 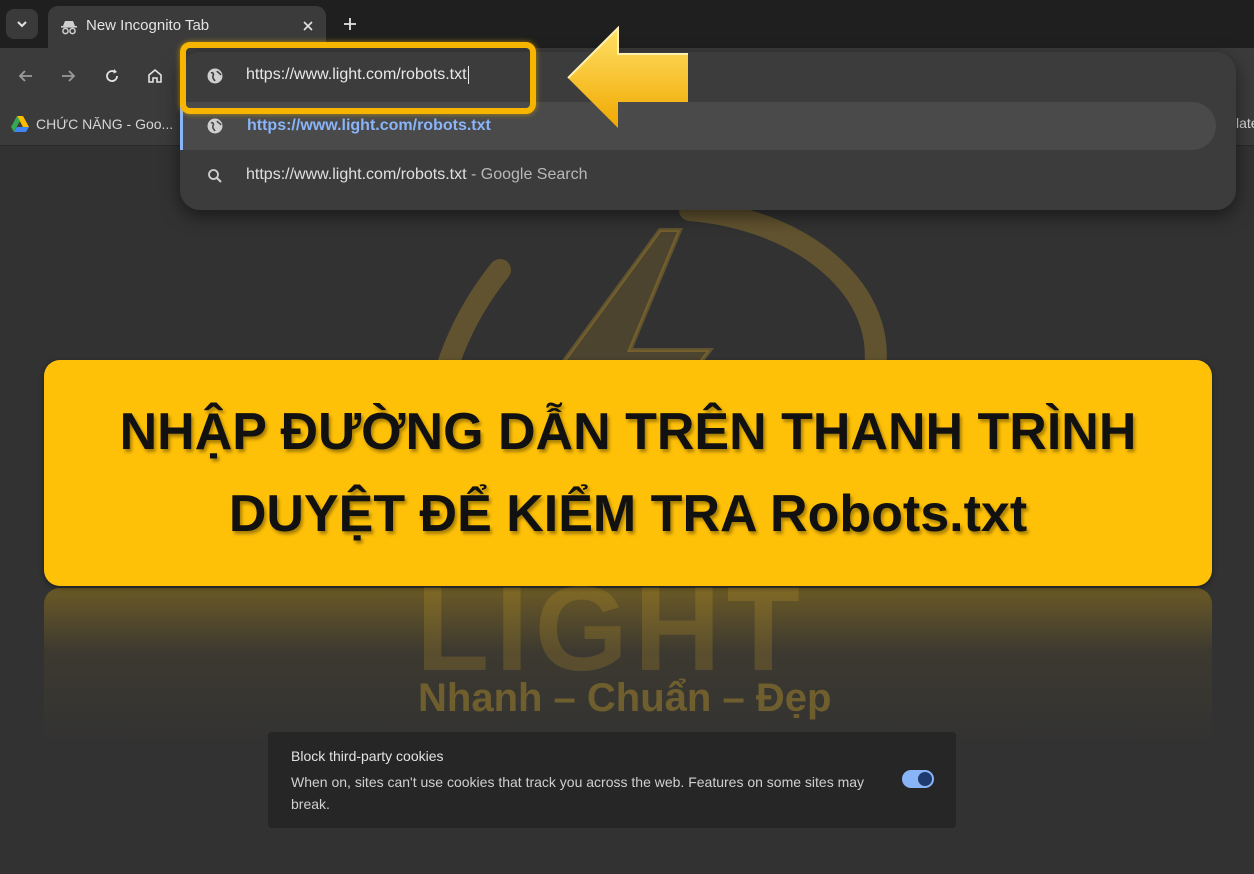 I want to click on tab-close-button, so click(x=308, y=26).